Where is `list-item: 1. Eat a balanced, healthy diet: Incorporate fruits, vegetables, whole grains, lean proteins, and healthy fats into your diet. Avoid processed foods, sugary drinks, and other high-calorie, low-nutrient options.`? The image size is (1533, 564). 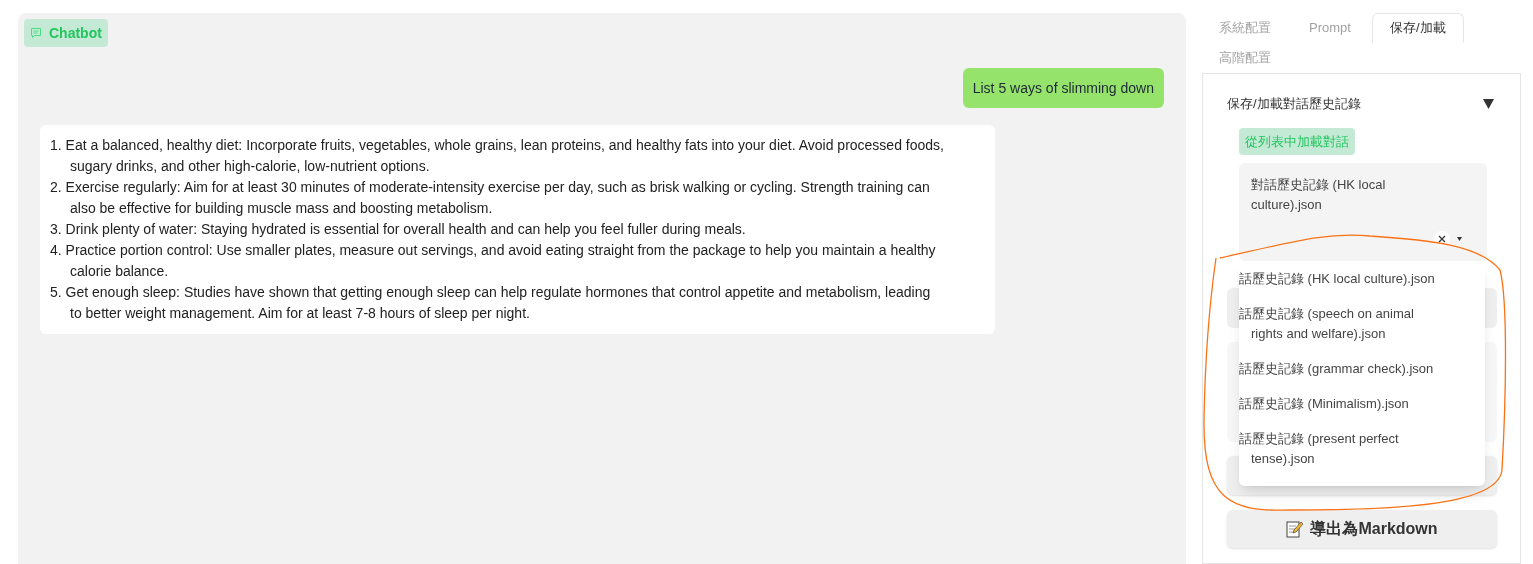
list-item: 1. Eat a balanced, healthy diet: Incorporate fruits, vegetables, whole grains, lean proteins, and healthy fats into your diet. Avoid processed foods, sugary drinks, and other high-calorie, low-nutrient options. is located at coordinates (497, 156).